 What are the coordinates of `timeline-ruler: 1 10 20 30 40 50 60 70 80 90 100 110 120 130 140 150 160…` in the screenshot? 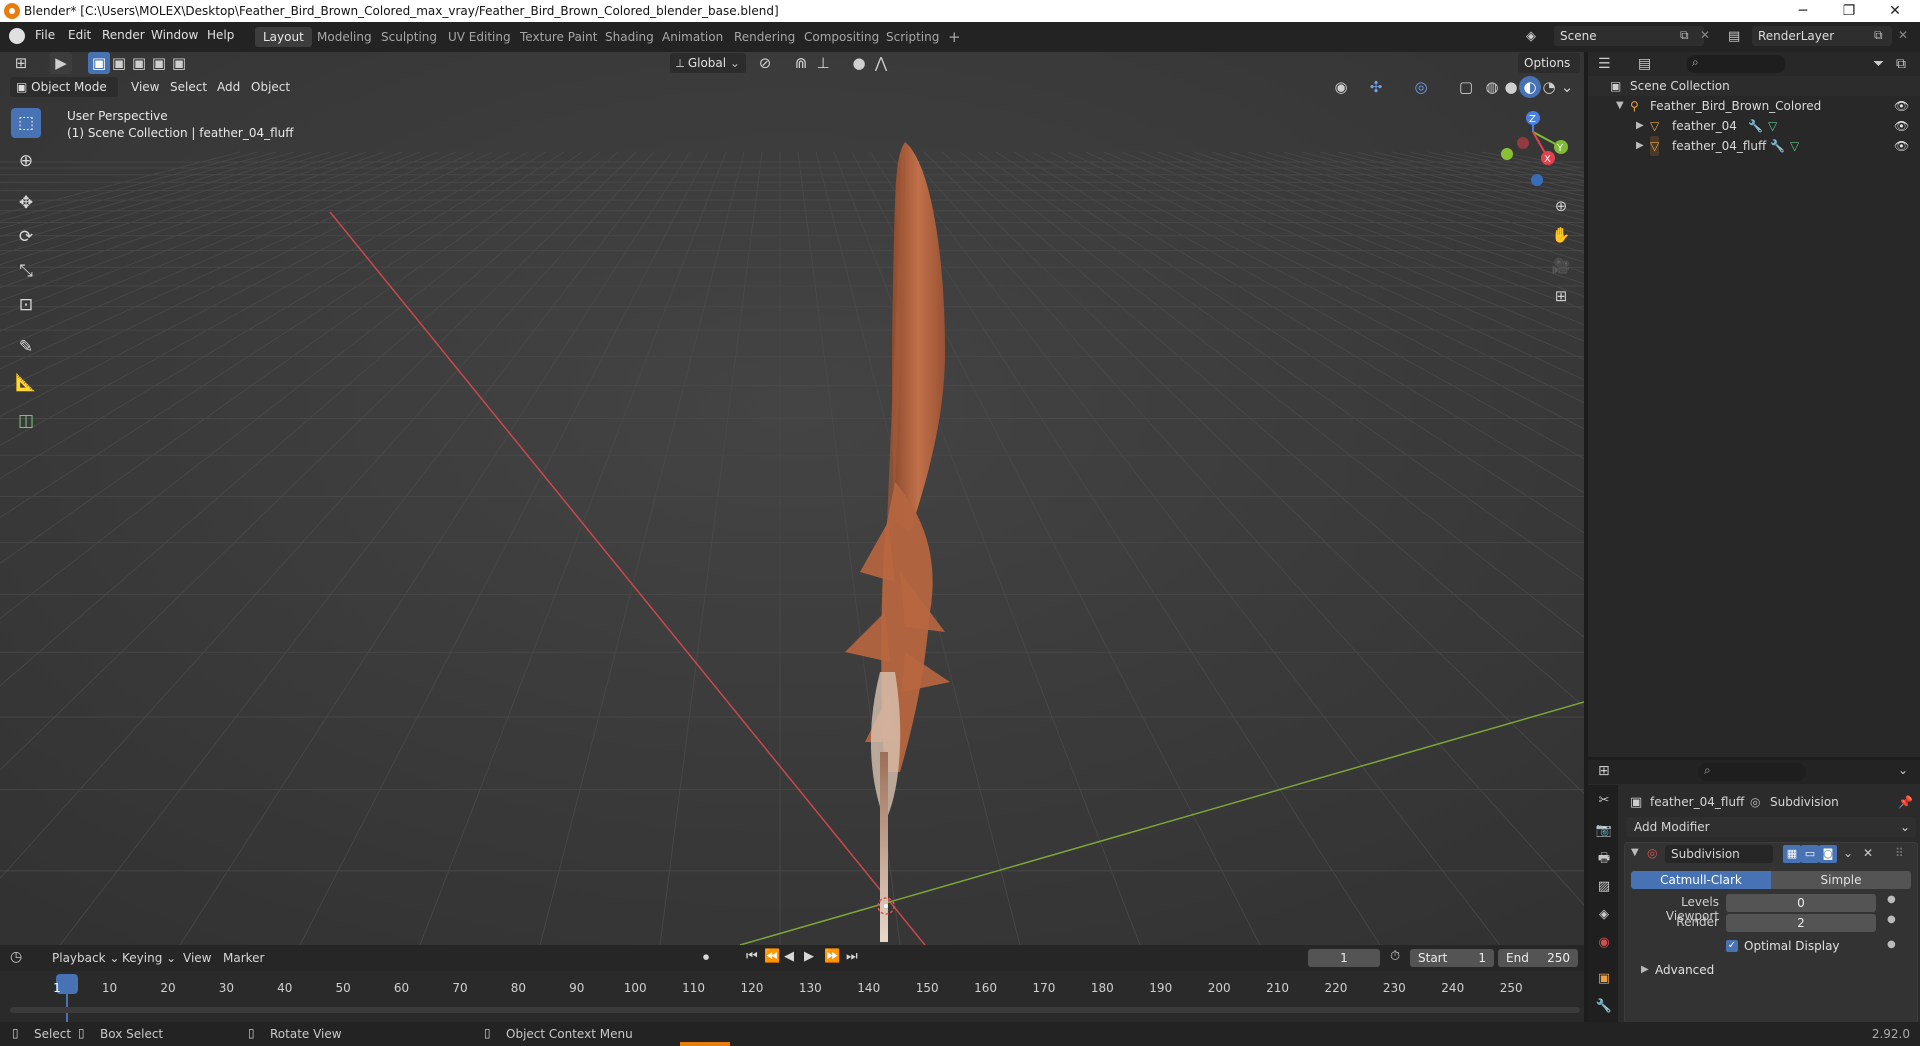 It's located at (792, 996).